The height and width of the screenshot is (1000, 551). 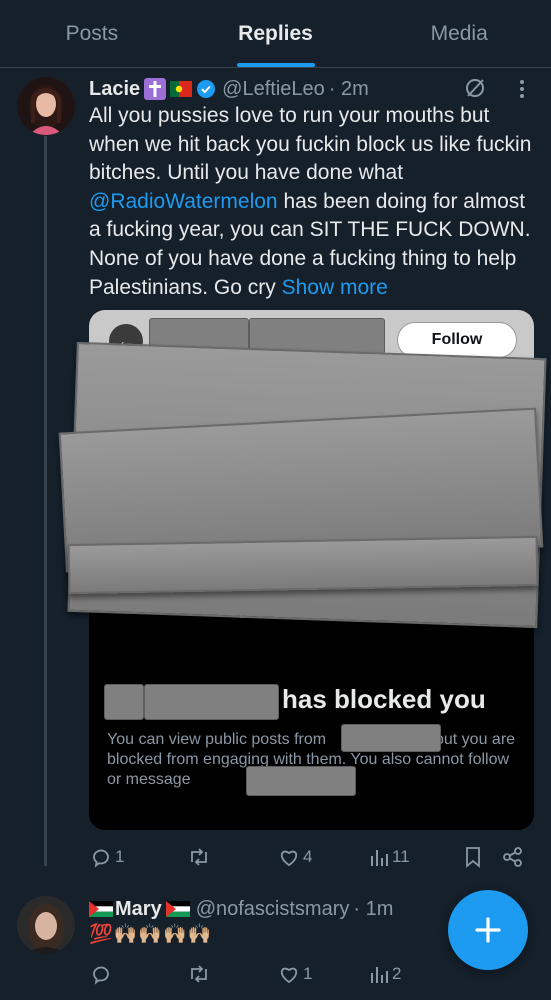 I want to click on redaction-slab, so click(x=303, y=565).